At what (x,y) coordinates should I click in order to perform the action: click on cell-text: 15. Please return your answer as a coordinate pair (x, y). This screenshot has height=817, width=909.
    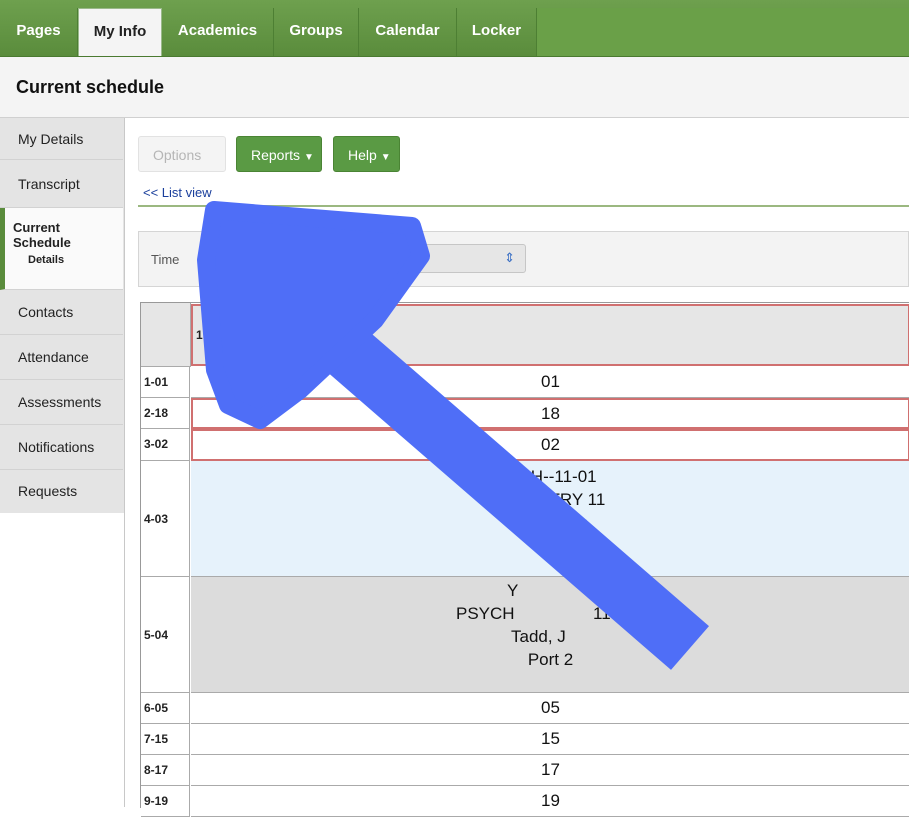
    Looking at the image, I should click on (550, 738).